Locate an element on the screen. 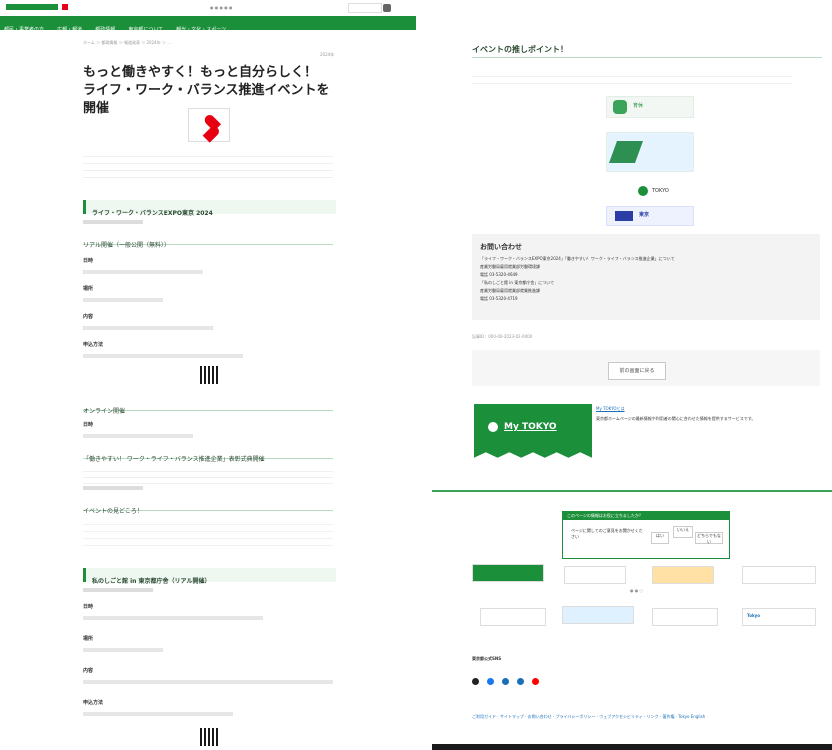 The width and height of the screenshot is (832, 750). date-online-value is located at coordinates (138, 436).